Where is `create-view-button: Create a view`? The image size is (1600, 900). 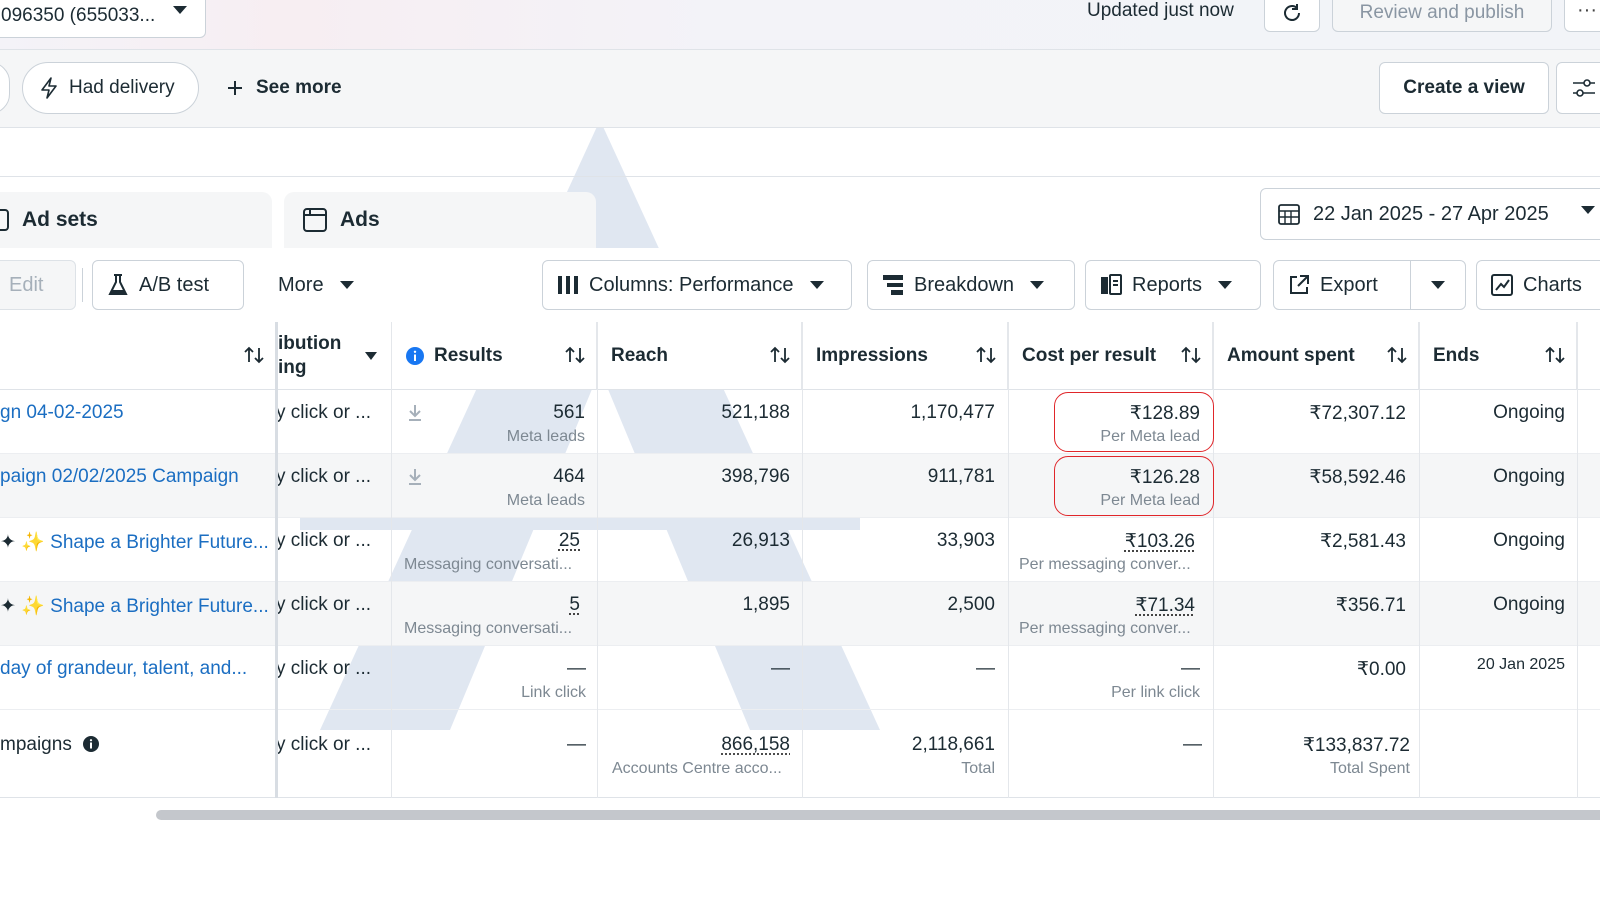
create-view-button: Create a view is located at coordinates (1464, 88).